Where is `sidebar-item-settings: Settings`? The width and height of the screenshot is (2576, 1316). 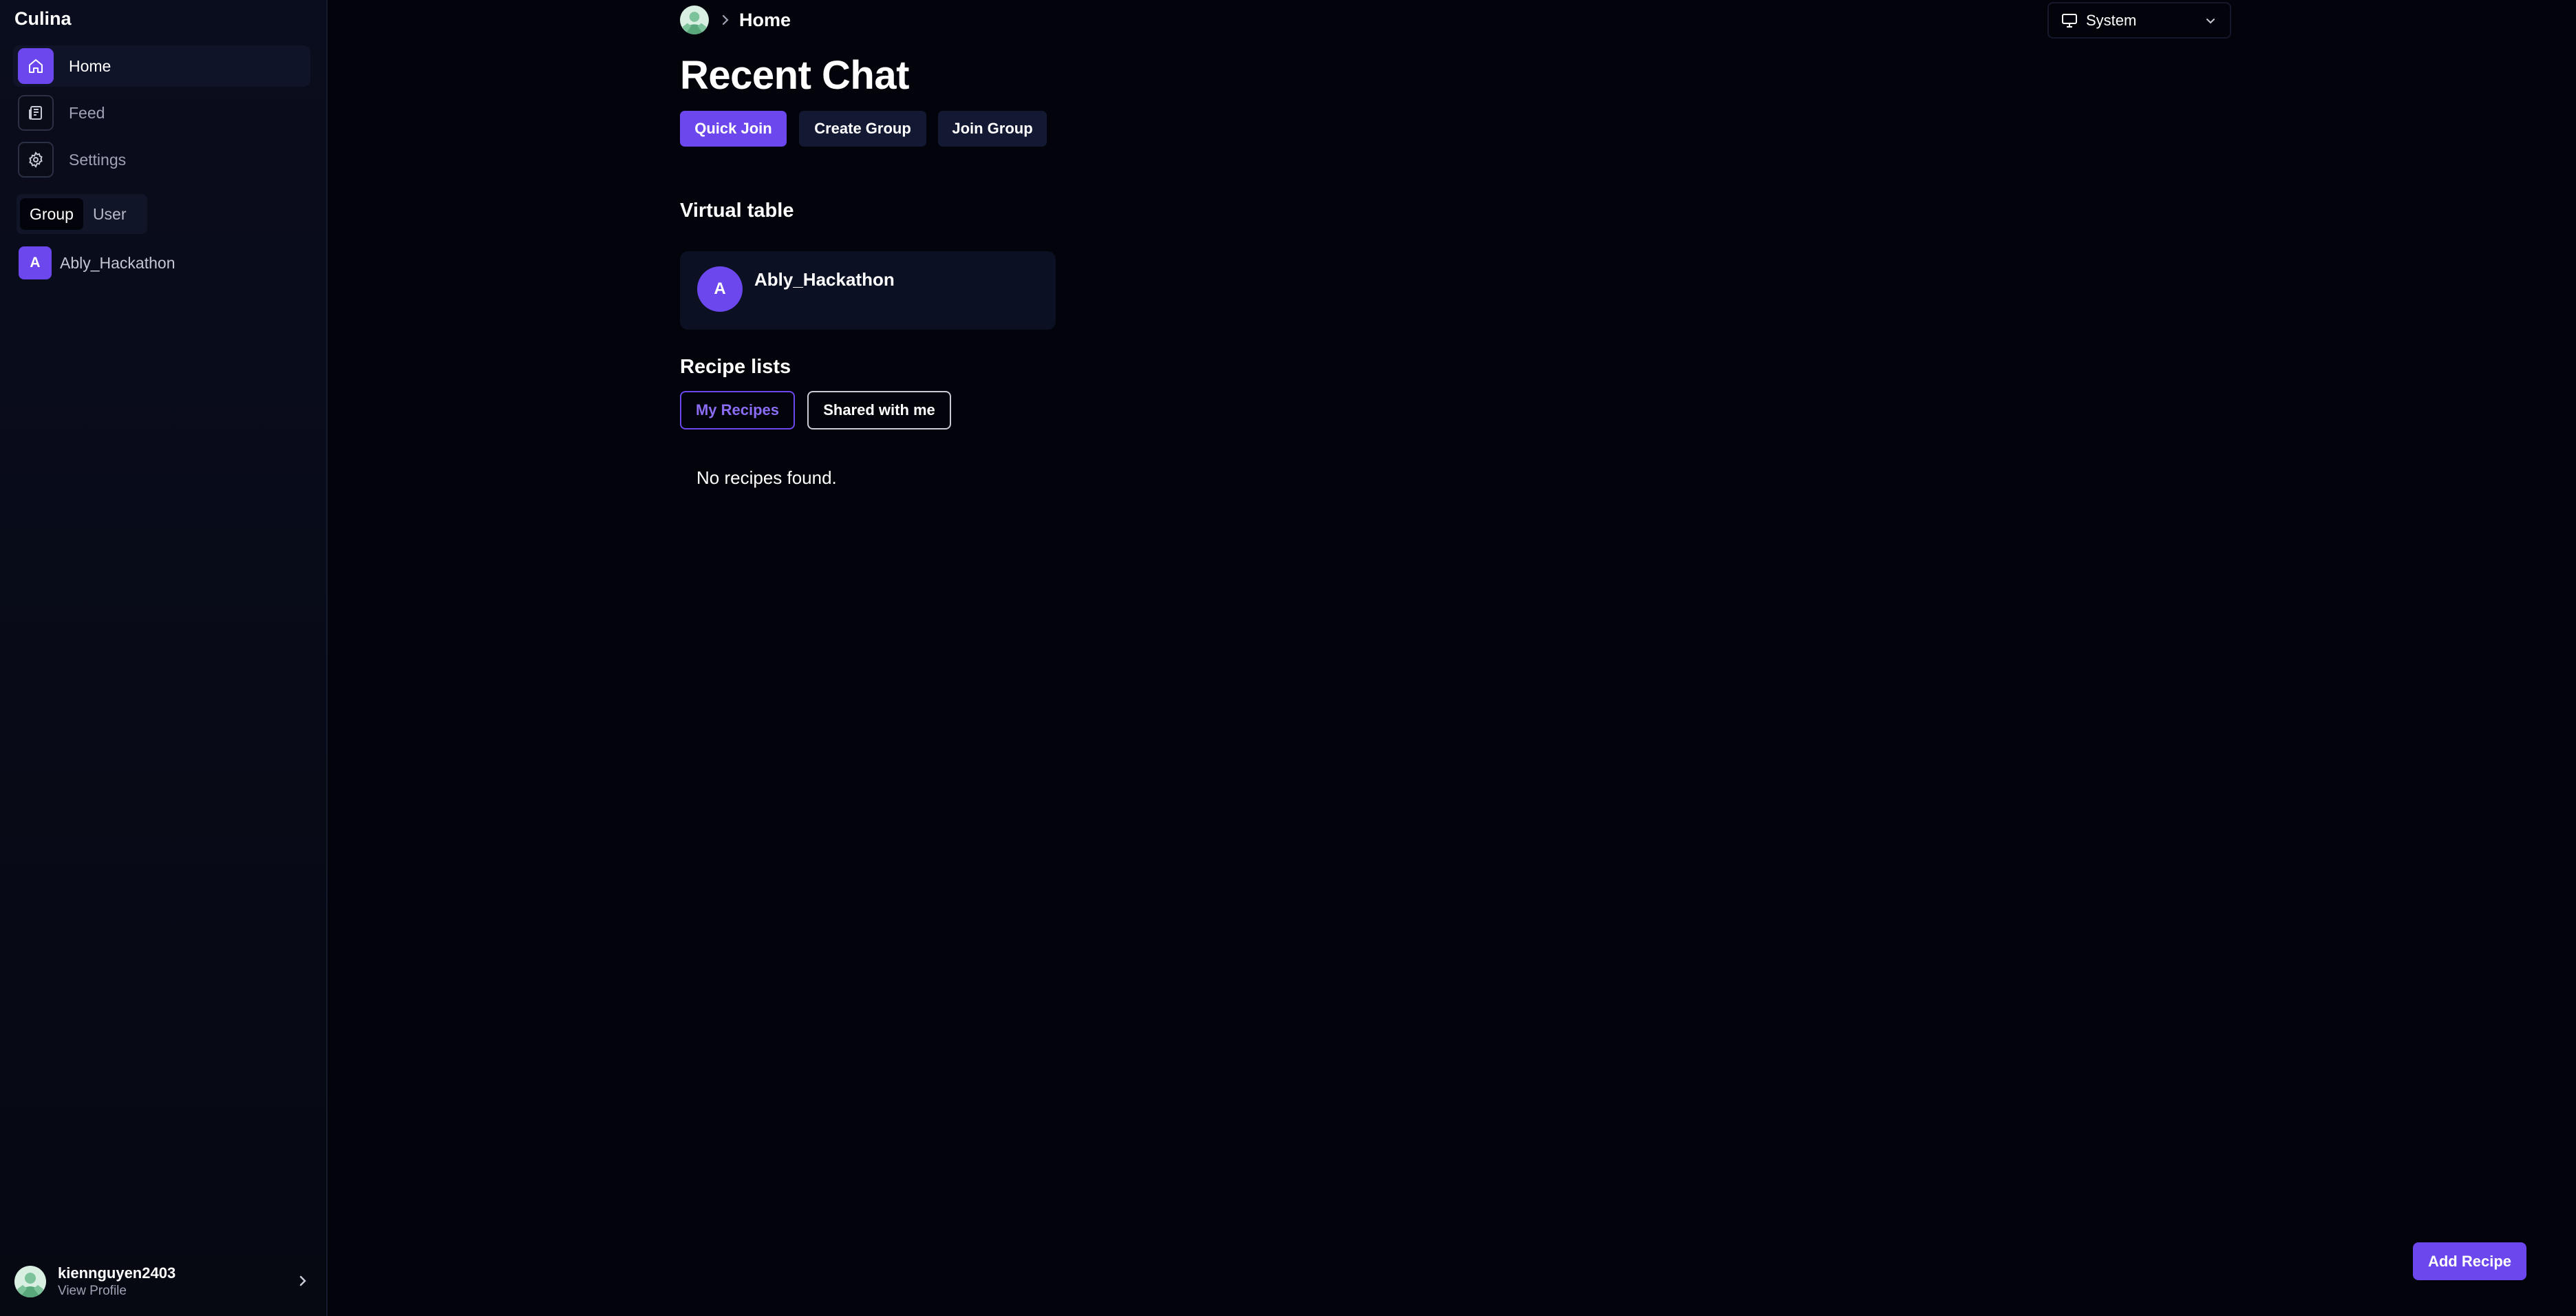 sidebar-item-settings: Settings is located at coordinates (161, 159).